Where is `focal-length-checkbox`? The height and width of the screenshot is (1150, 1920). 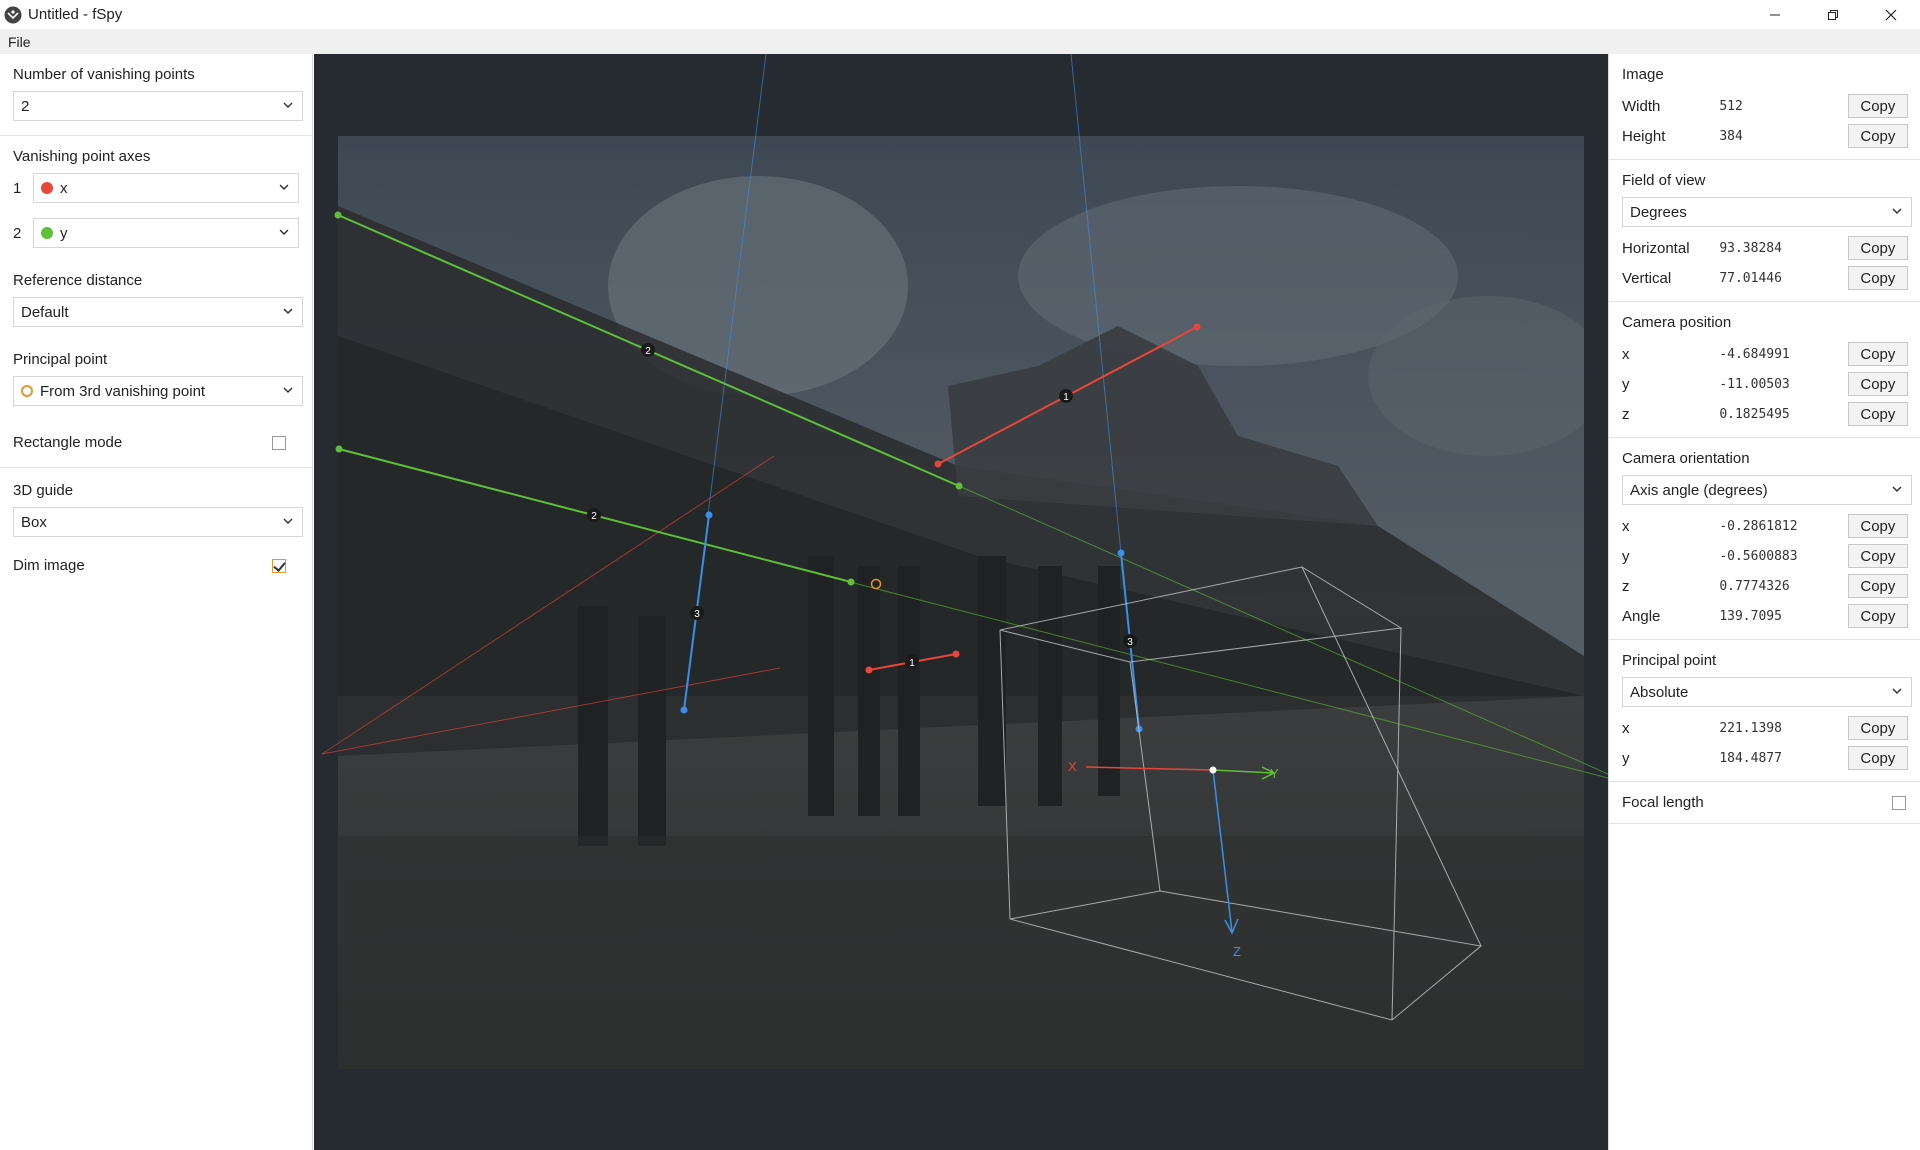 focal-length-checkbox is located at coordinates (1899, 802).